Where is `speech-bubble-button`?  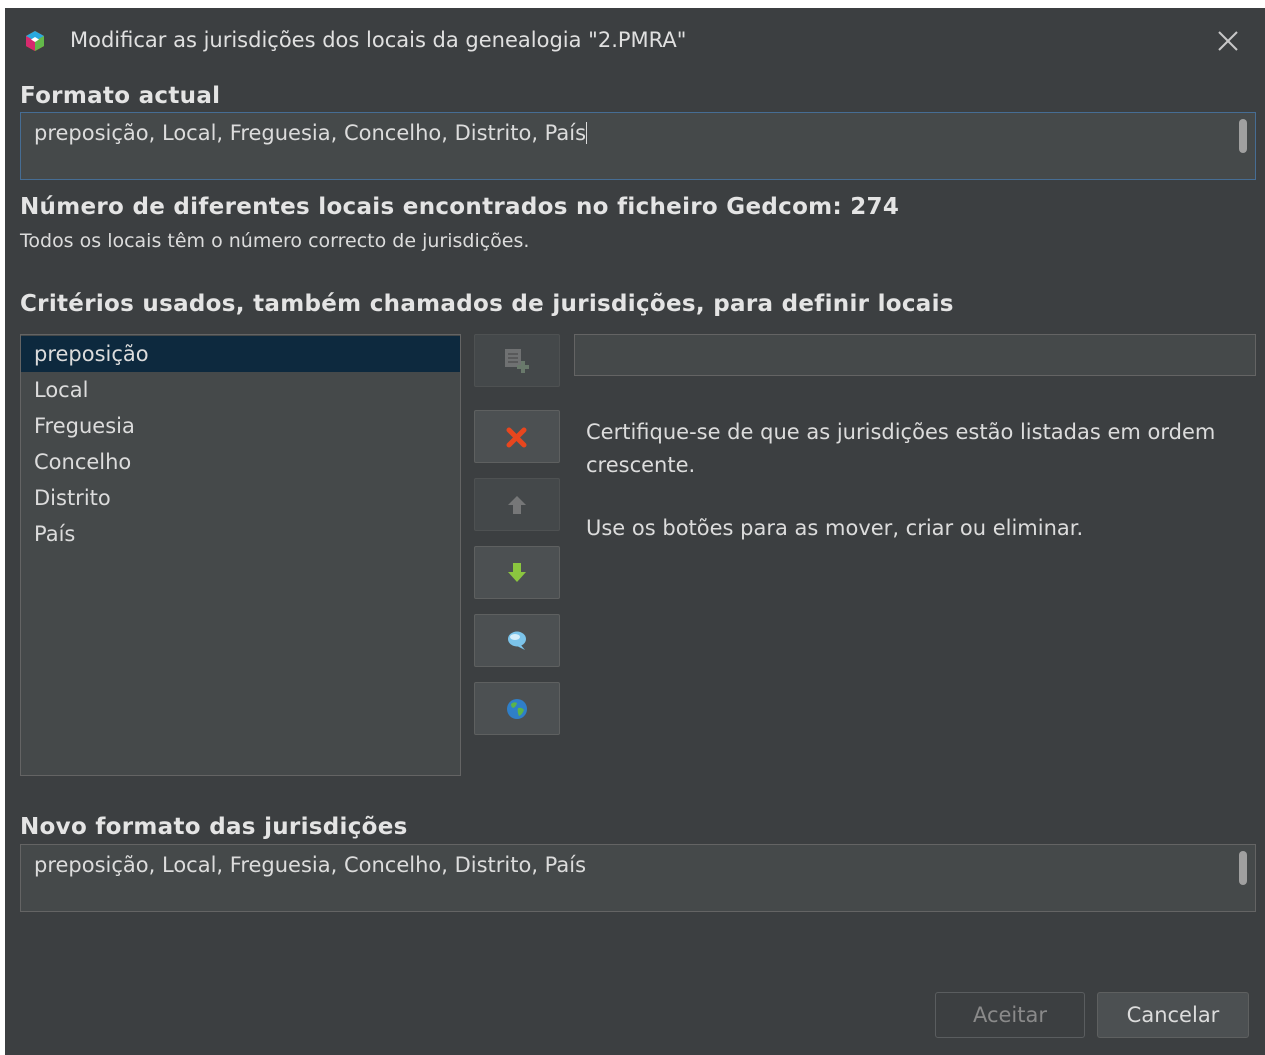
speech-bubble-button is located at coordinates (517, 640).